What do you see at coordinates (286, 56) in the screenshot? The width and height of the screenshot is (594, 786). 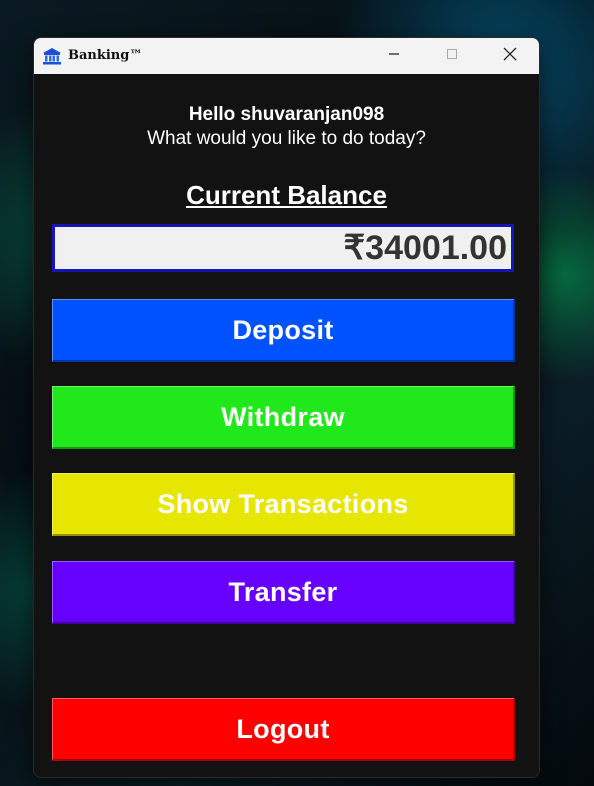 I see `title-bar: Banking™` at bounding box center [286, 56].